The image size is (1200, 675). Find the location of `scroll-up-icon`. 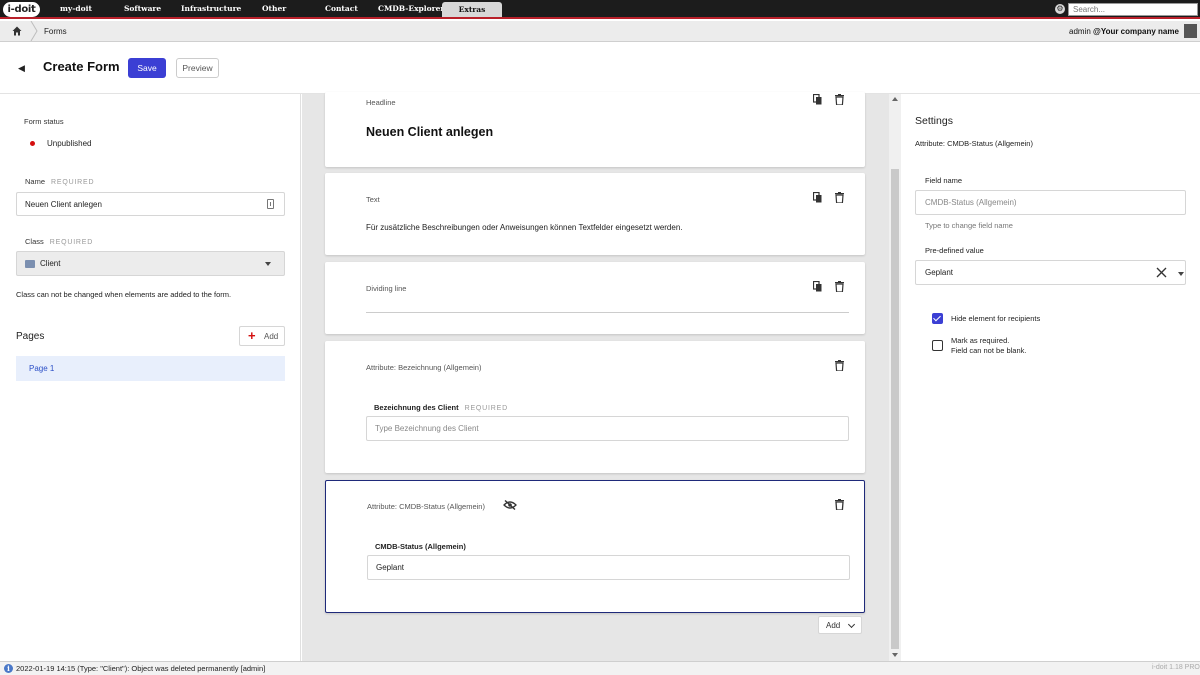

scroll-up-icon is located at coordinates (895, 99).